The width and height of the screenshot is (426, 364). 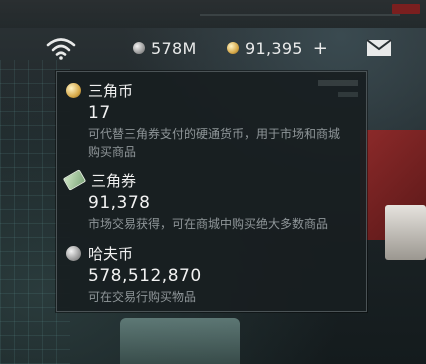 I want to click on currency-description: 可在交易行购买物品, so click(x=142, y=297).